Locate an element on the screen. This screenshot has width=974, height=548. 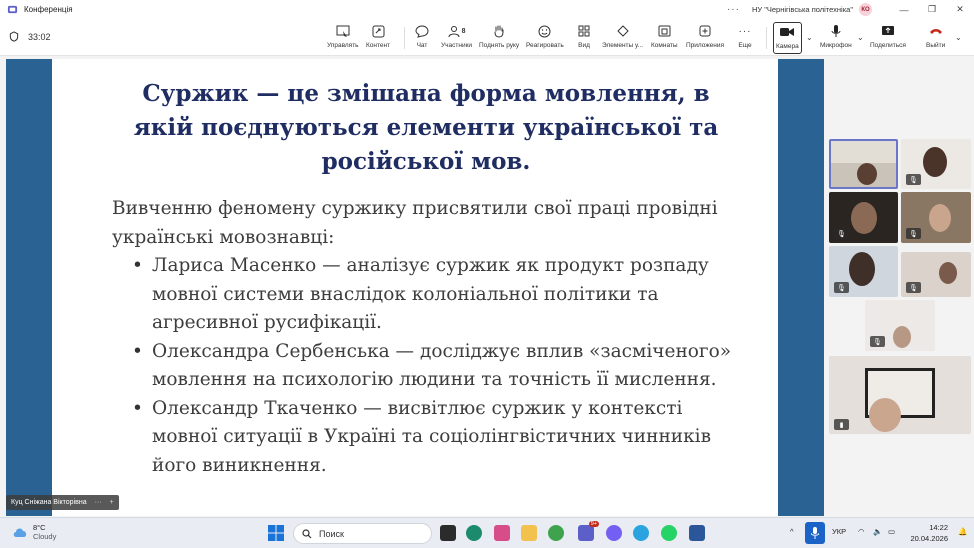
leave-button: Выйти is located at coordinates (935, 38).